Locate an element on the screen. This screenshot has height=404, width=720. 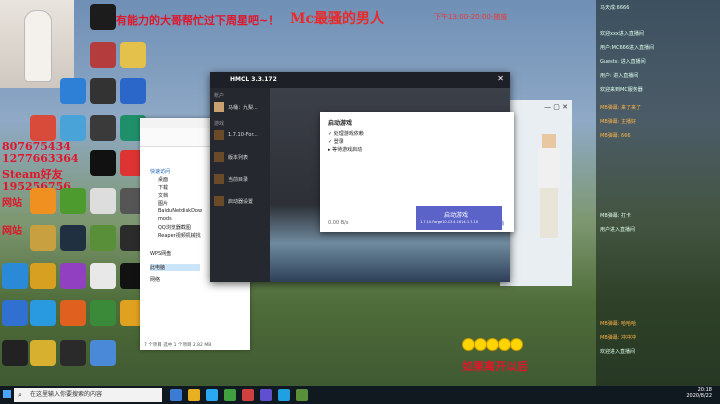
chat-line: 用户进入直播间 is located at coordinates (618, 230).